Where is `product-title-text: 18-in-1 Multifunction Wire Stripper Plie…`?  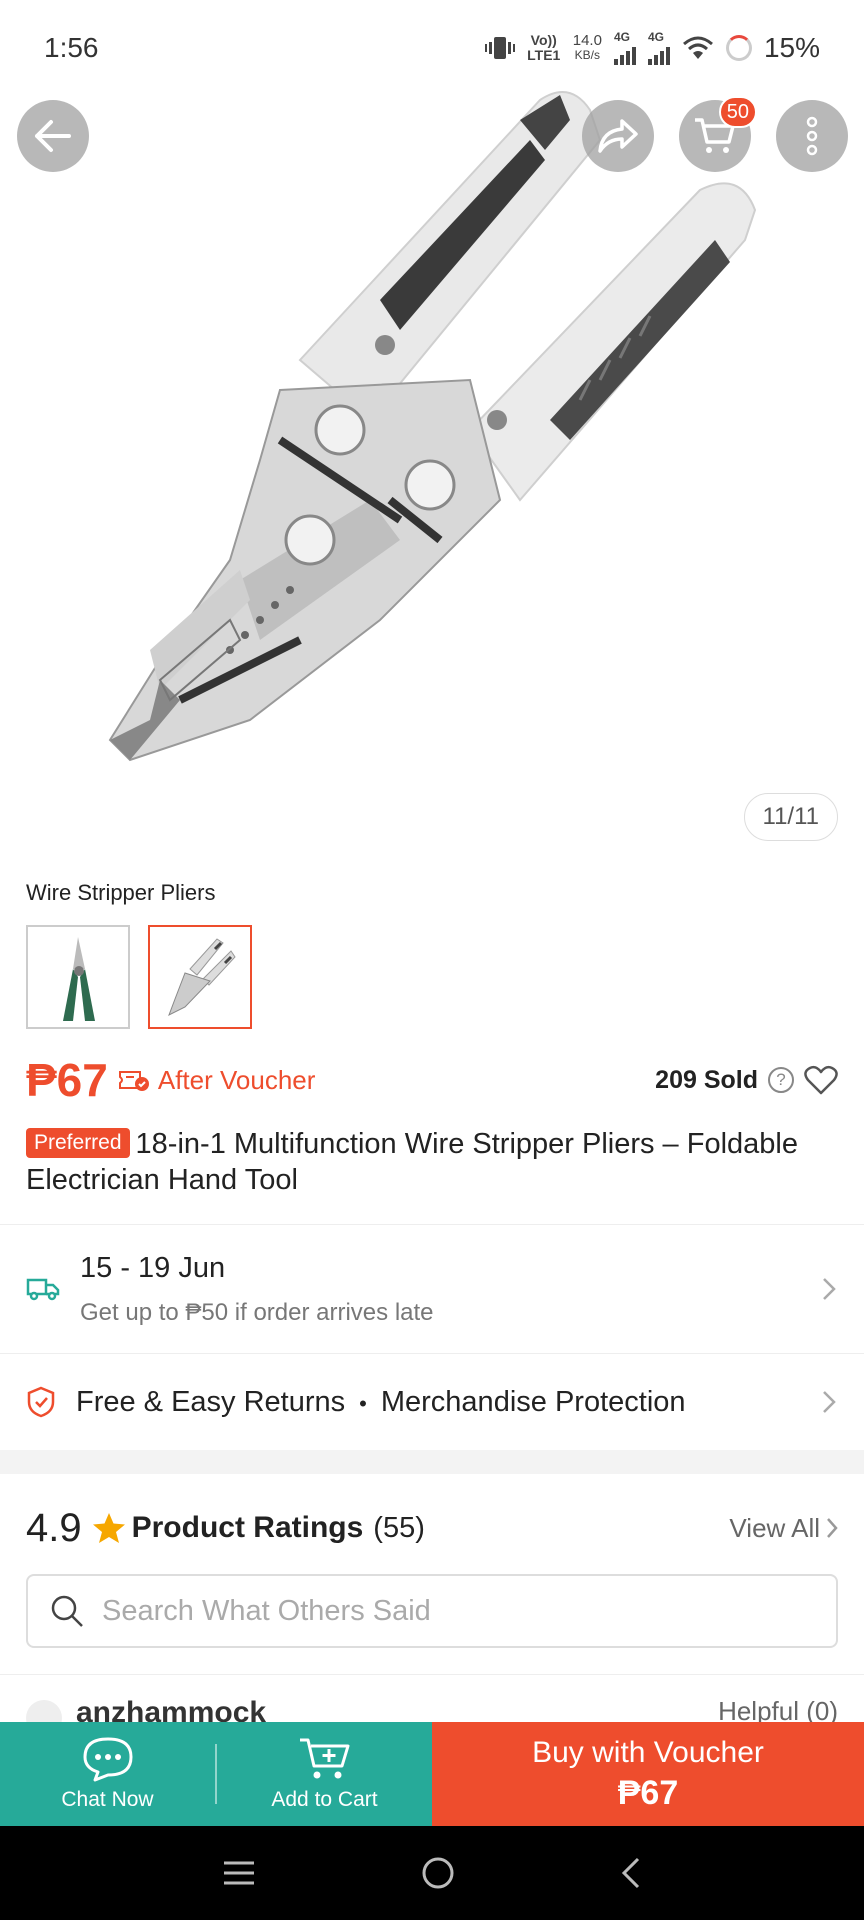 product-title-text: 18-in-1 Multifunction Wire Stripper Plie… is located at coordinates (412, 1162).